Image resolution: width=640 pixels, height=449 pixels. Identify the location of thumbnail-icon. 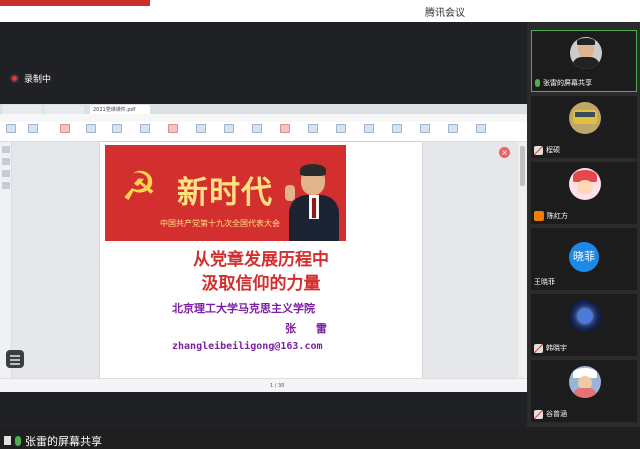
(6, 149).